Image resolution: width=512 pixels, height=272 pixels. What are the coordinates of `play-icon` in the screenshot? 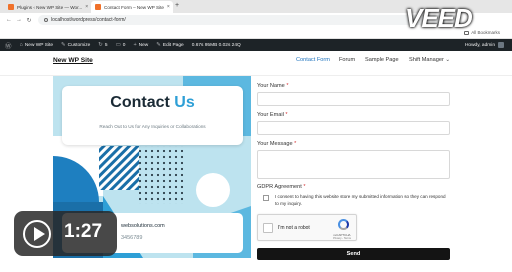 It's located at (37, 234).